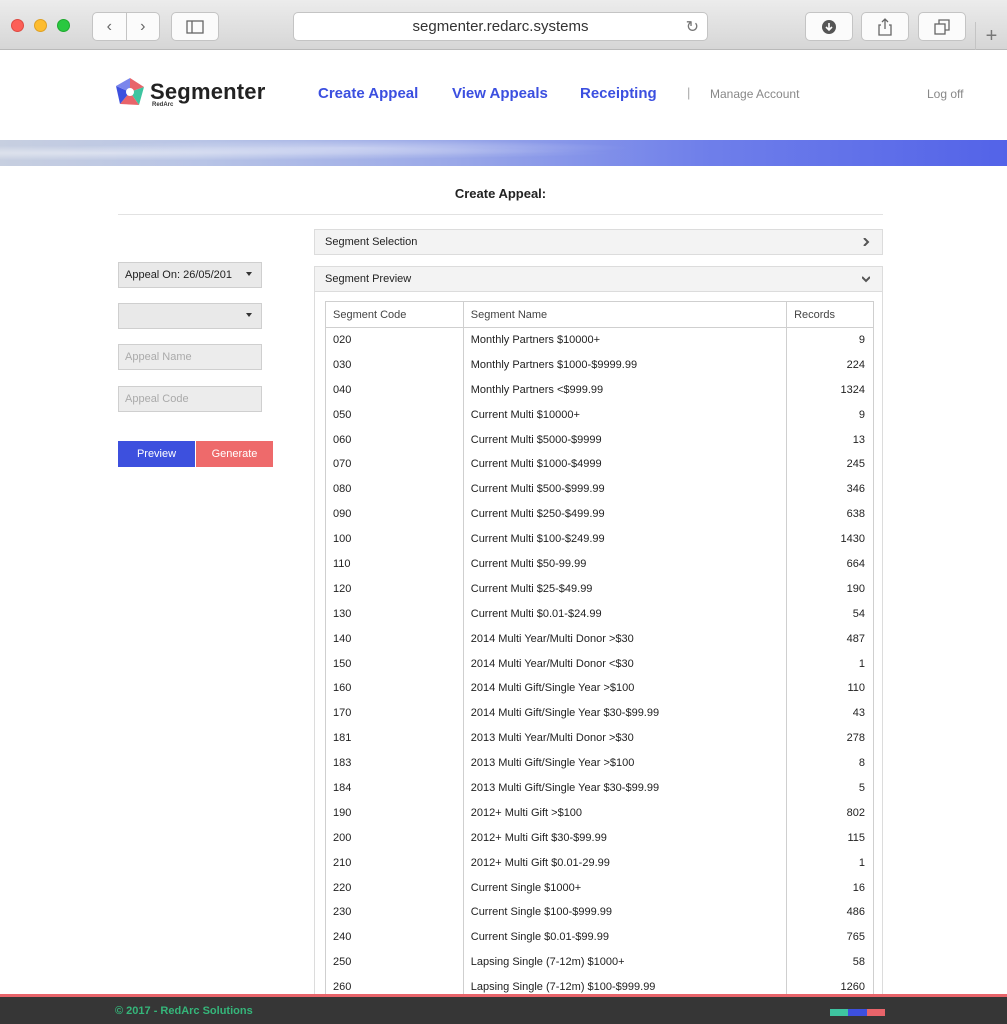 The width and height of the screenshot is (1007, 1024). What do you see at coordinates (156, 454) in the screenshot?
I see `preview-button: Preview` at bounding box center [156, 454].